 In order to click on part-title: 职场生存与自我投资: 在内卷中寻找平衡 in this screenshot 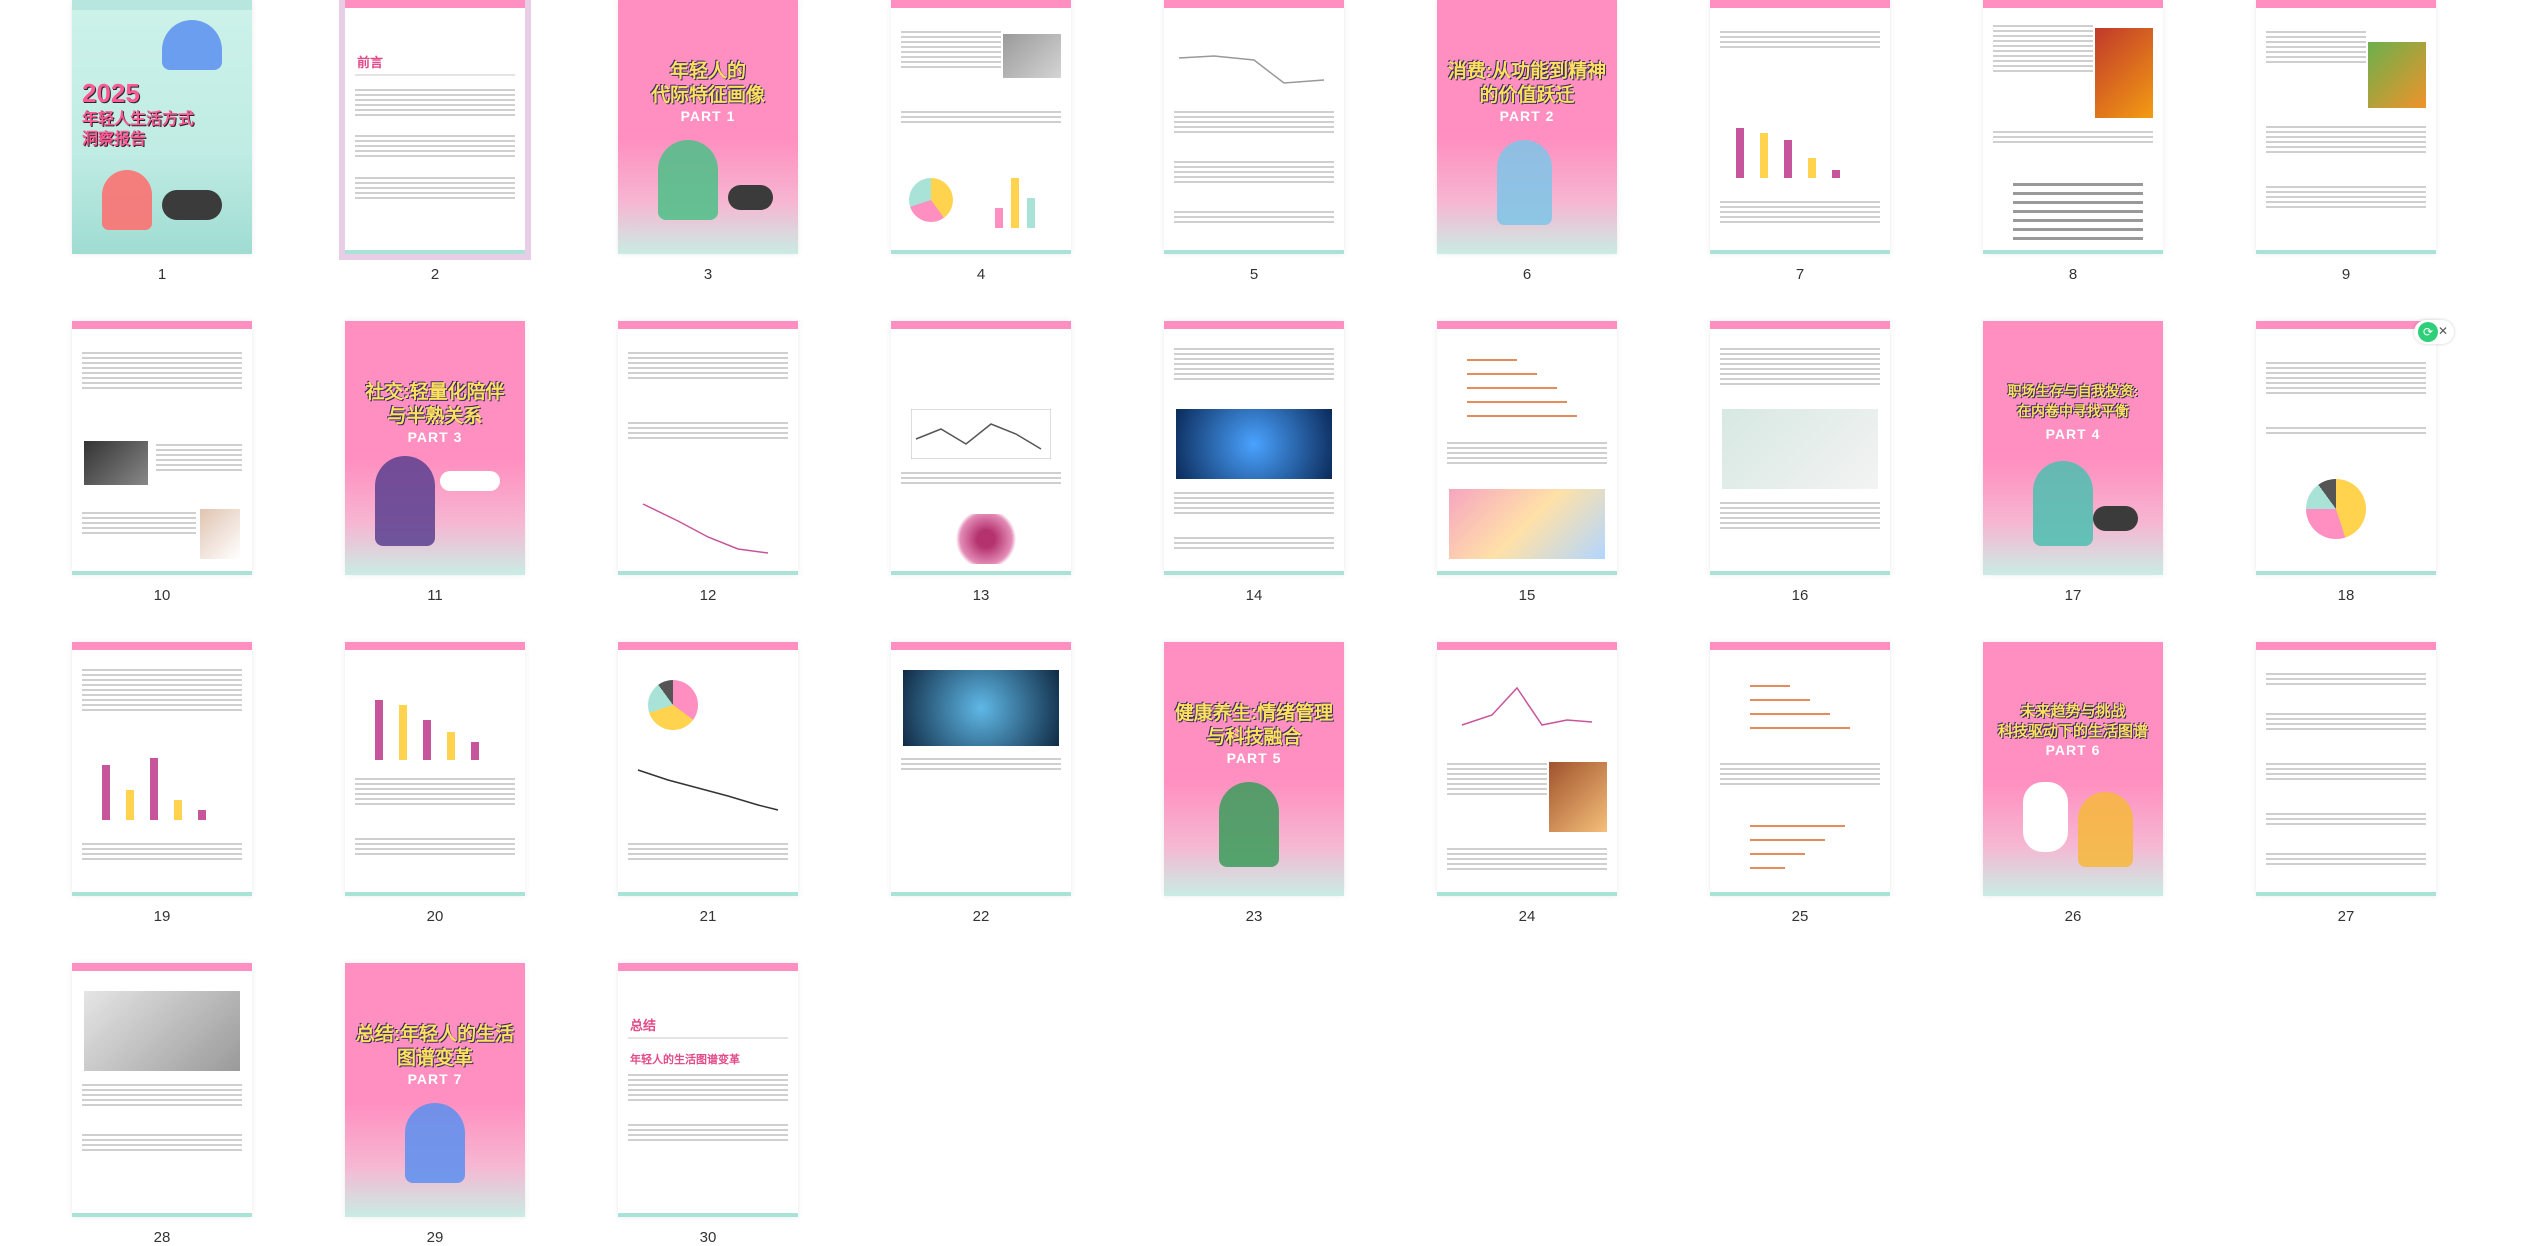, I will do `click(2073, 401)`.